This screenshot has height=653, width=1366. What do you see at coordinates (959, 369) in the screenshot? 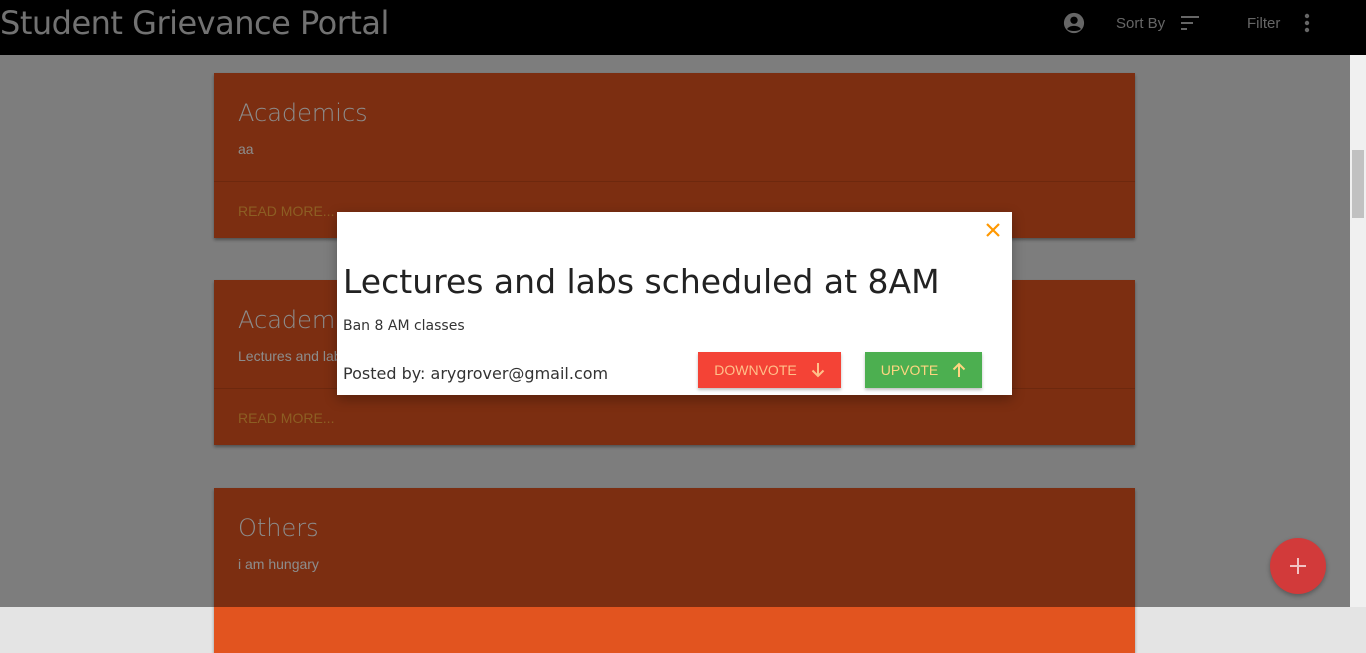
I see `arrow-up-icon` at bounding box center [959, 369].